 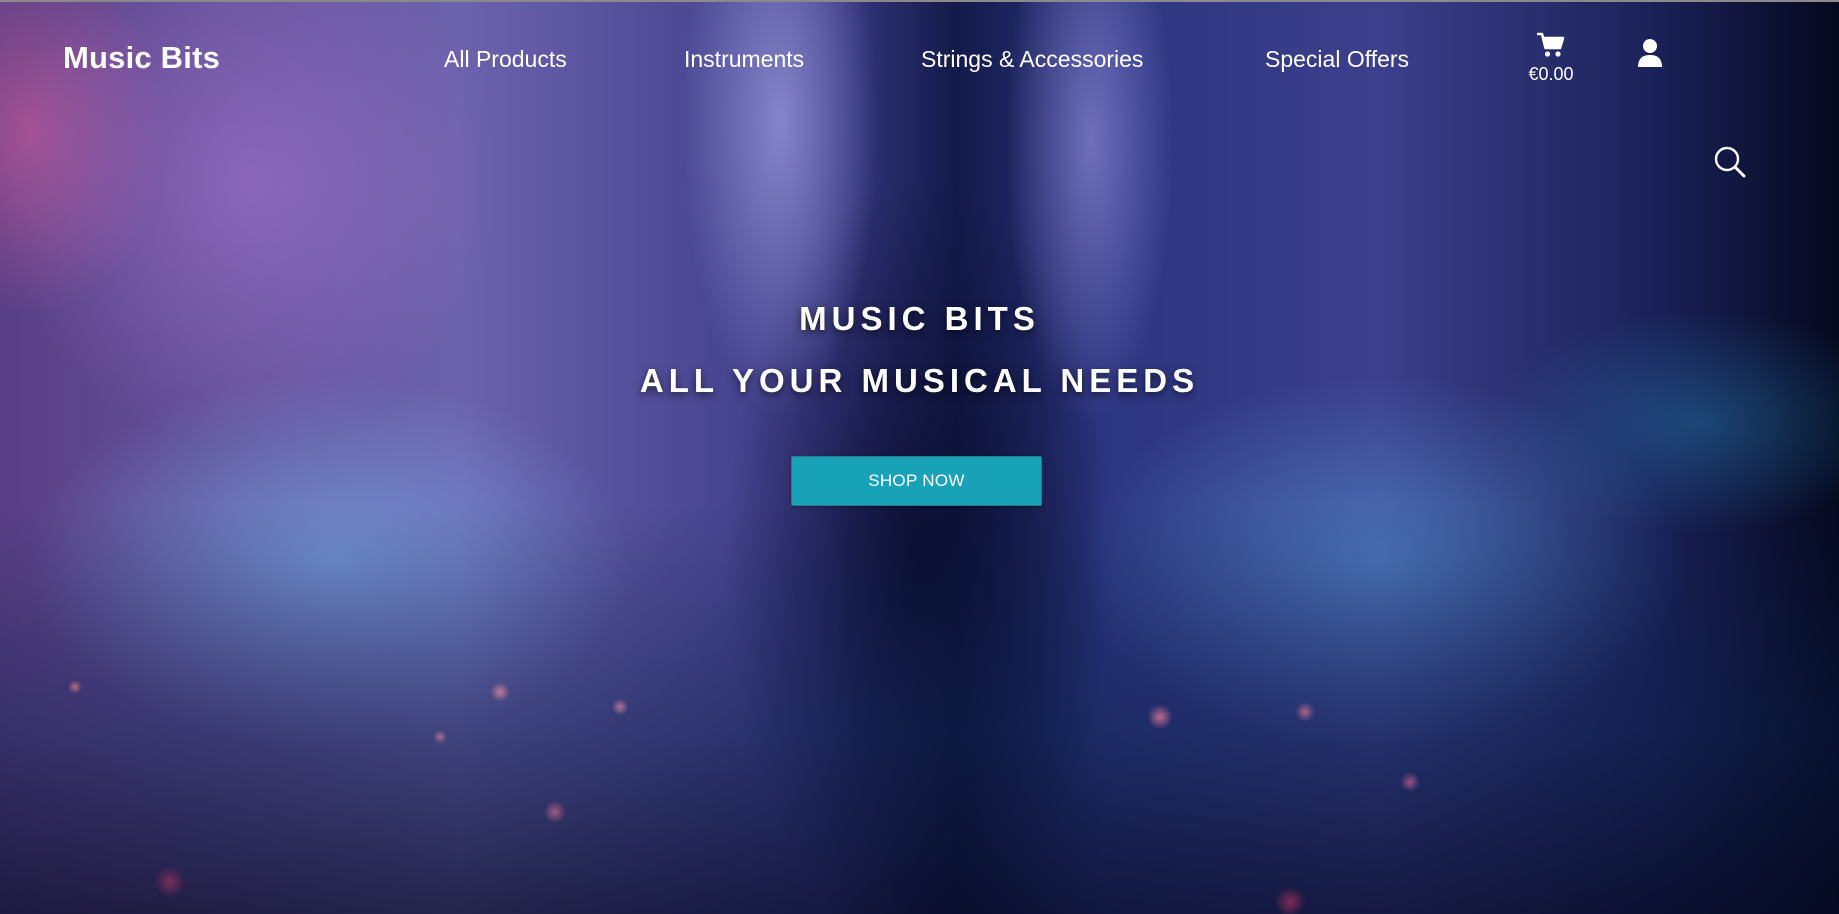 I want to click on hero-title: MUSIC BITS, so click(x=919, y=318).